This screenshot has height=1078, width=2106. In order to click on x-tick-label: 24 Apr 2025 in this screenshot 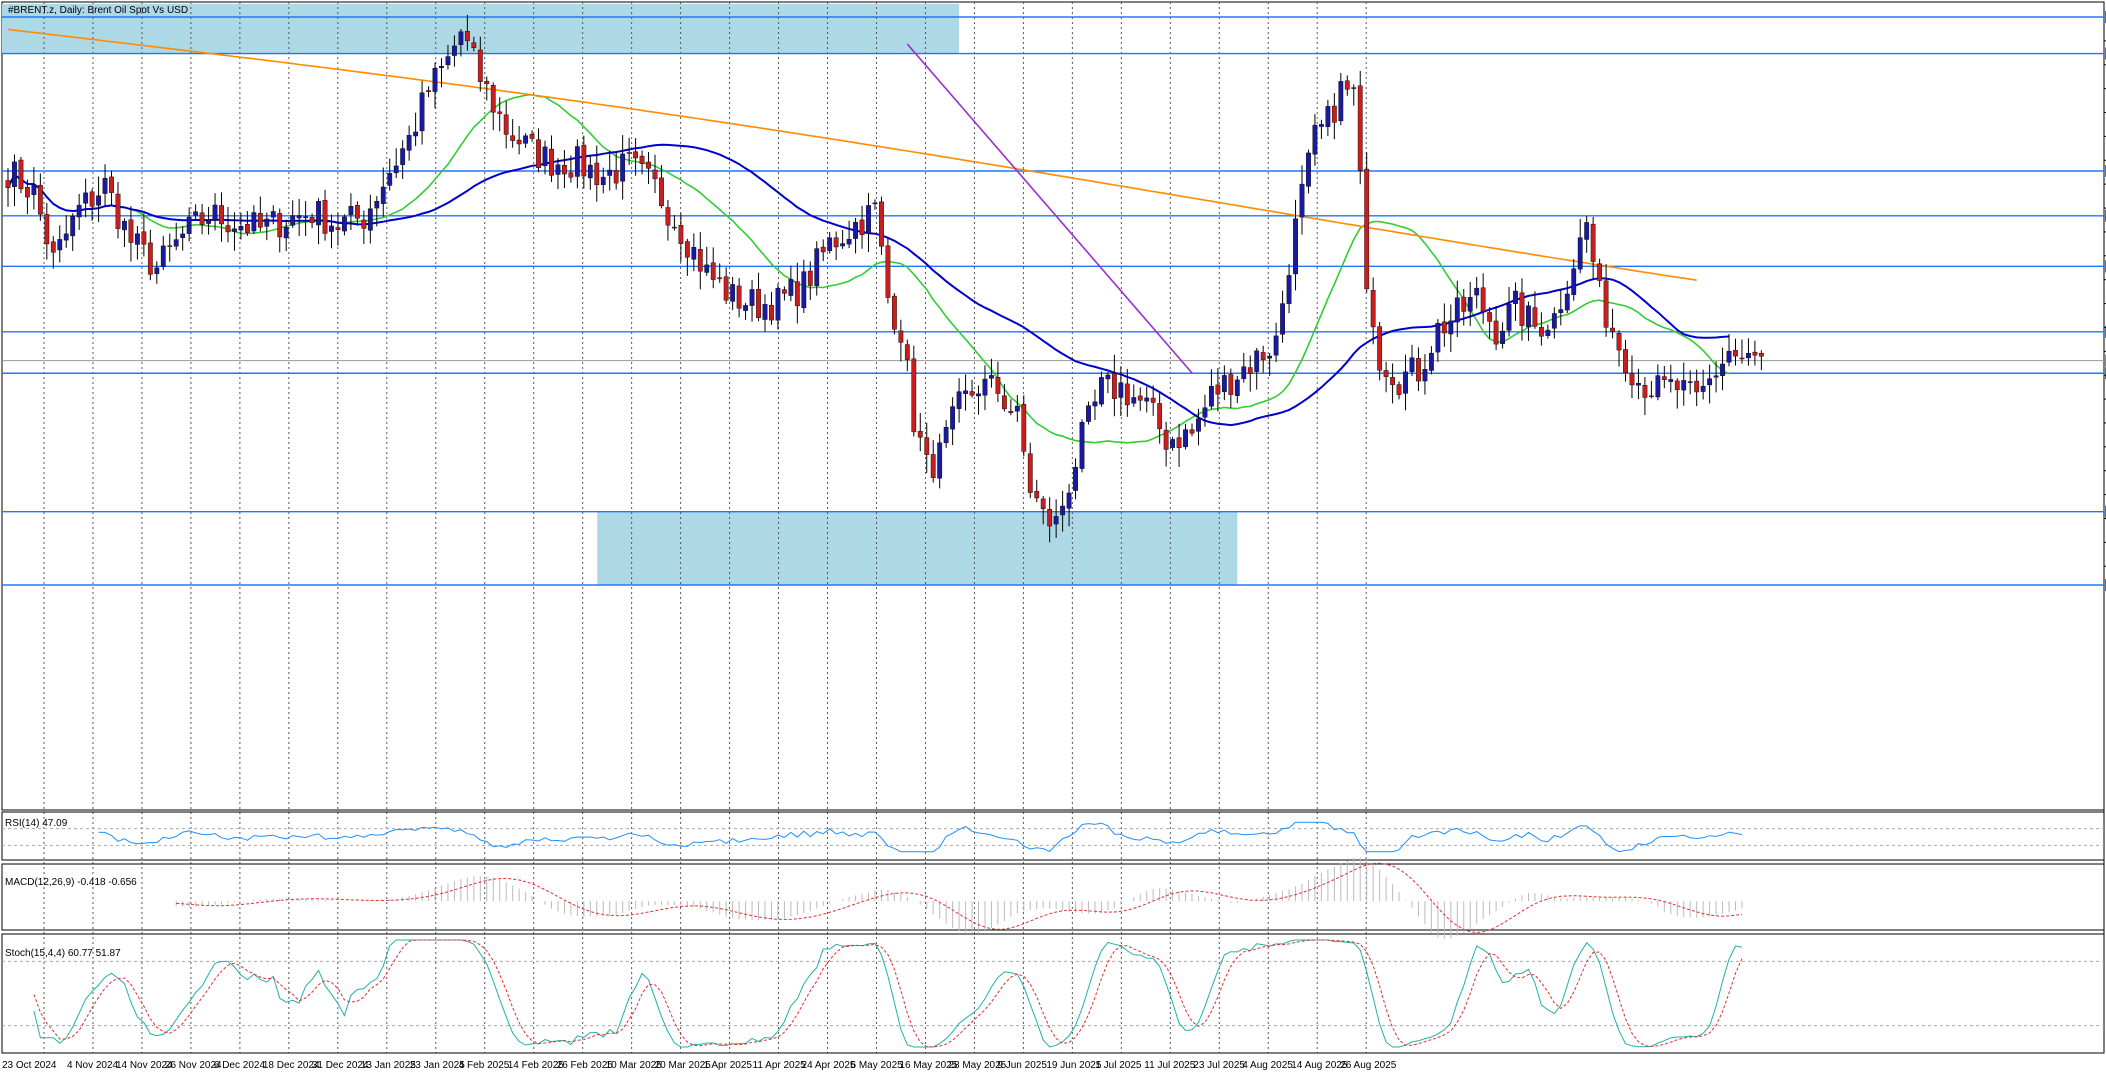, I will do `click(829, 1065)`.